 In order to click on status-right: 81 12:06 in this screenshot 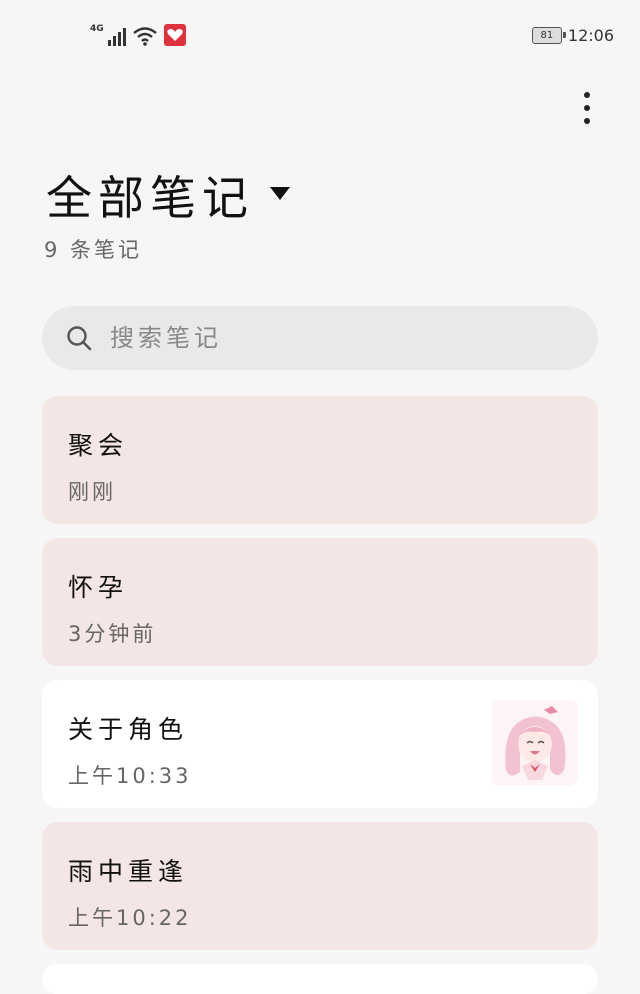, I will do `click(572, 35)`.